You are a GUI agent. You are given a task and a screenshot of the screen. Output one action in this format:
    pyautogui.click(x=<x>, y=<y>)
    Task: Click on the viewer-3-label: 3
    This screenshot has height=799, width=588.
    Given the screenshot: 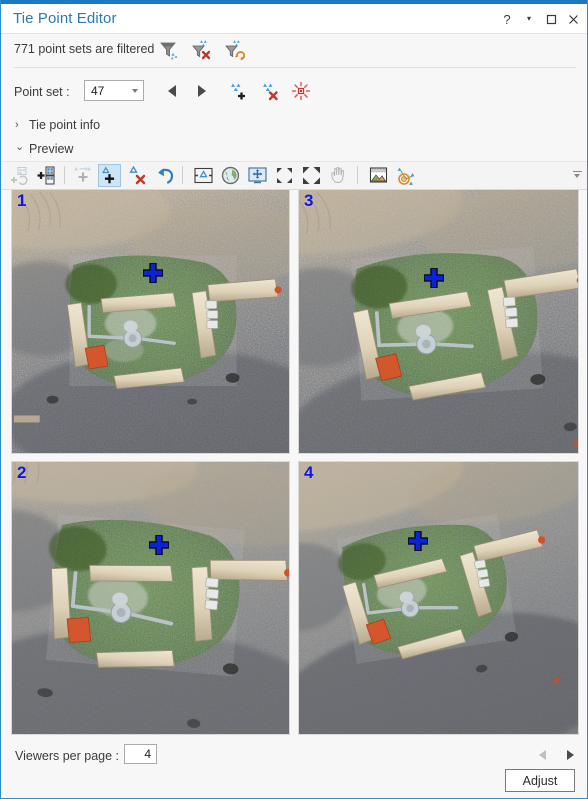 What is the action you would take?
    pyautogui.click(x=309, y=200)
    